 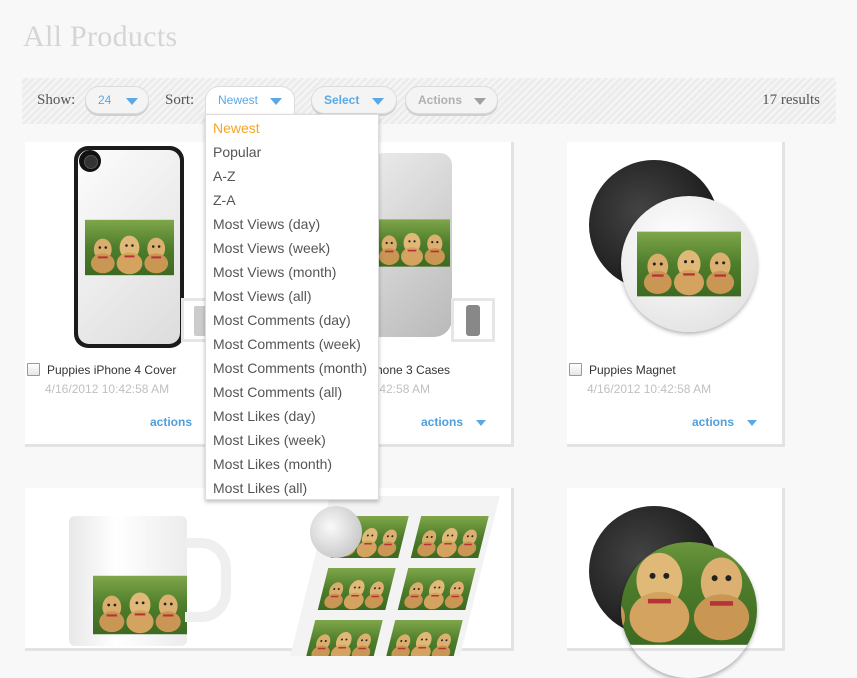 What do you see at coordinates (128, 581) in the screenshot?
I see `mug-image` at bounding box center [128, 581].